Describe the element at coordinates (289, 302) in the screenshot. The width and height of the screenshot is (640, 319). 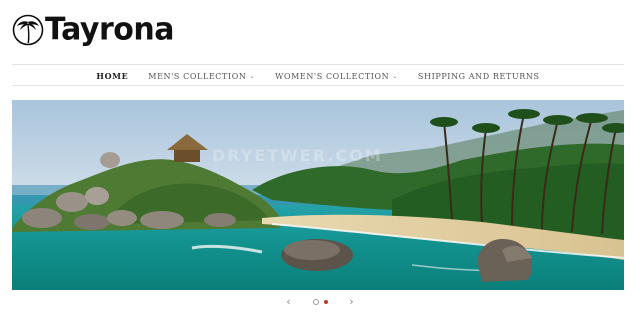
I see `chevron-left-icon: ‹` at that location.